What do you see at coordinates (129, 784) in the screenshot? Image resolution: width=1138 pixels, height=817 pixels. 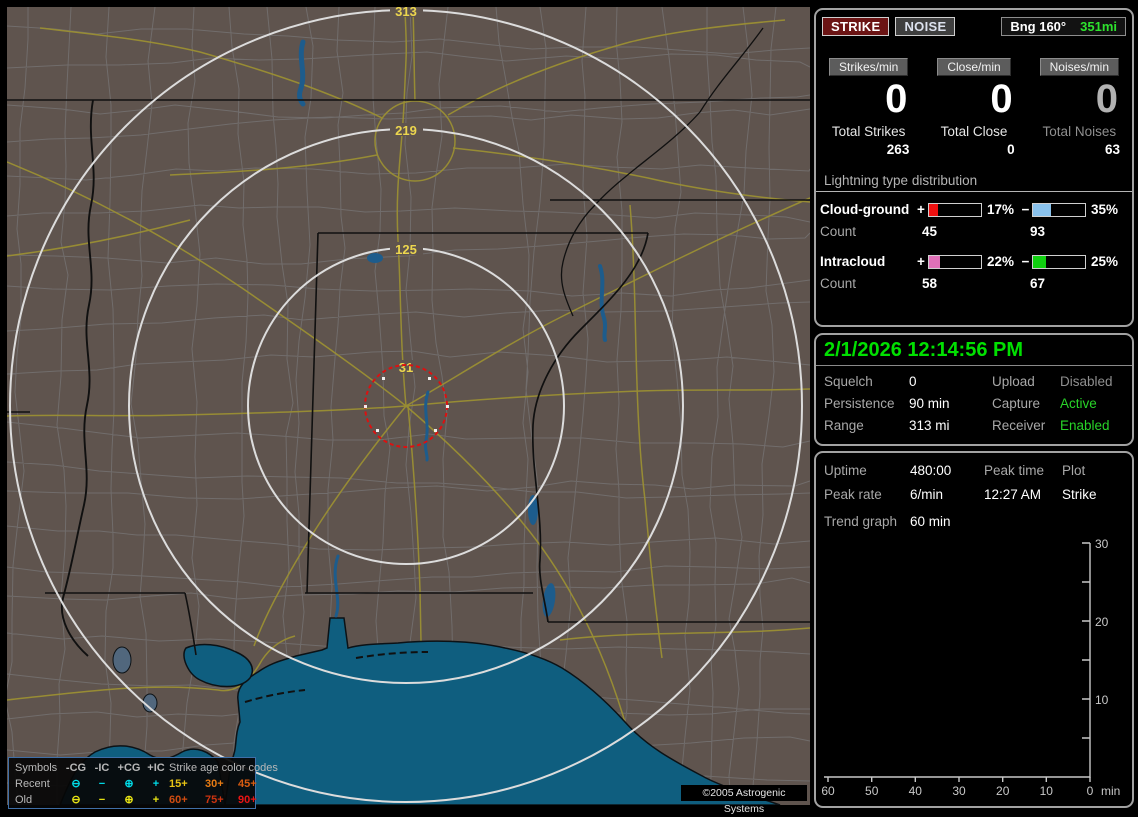 I see `recent-pos-cg-icon: ⊕` at bounding box center [129, 784].